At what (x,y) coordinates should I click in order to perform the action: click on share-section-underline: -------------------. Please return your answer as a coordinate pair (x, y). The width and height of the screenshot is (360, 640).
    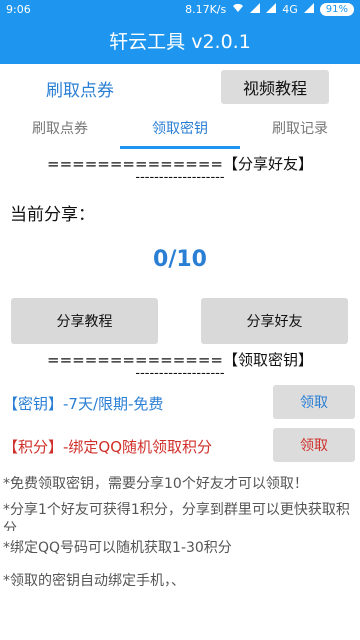
    Looking at the image, I should click on (180, 177).